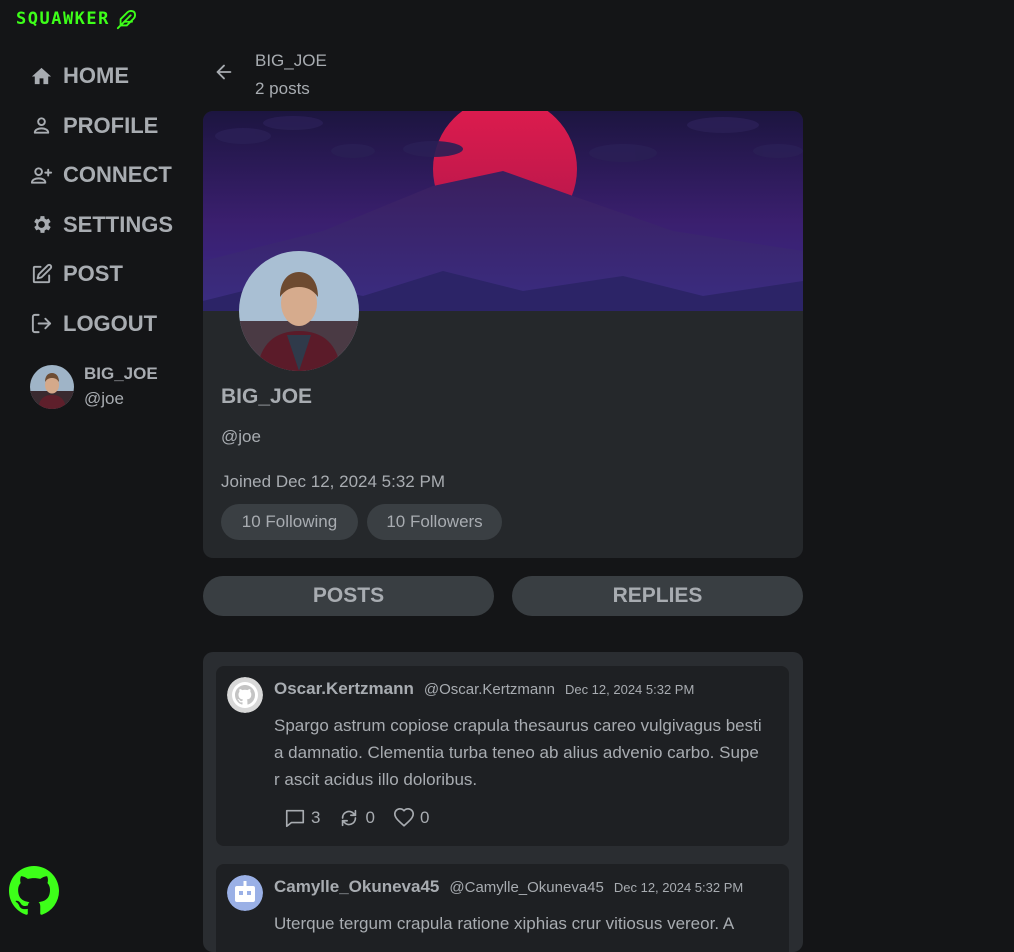 The height and width of the screenshot is (952, 1014). I want to click on following-button: 10 Following, so click(289, 522).